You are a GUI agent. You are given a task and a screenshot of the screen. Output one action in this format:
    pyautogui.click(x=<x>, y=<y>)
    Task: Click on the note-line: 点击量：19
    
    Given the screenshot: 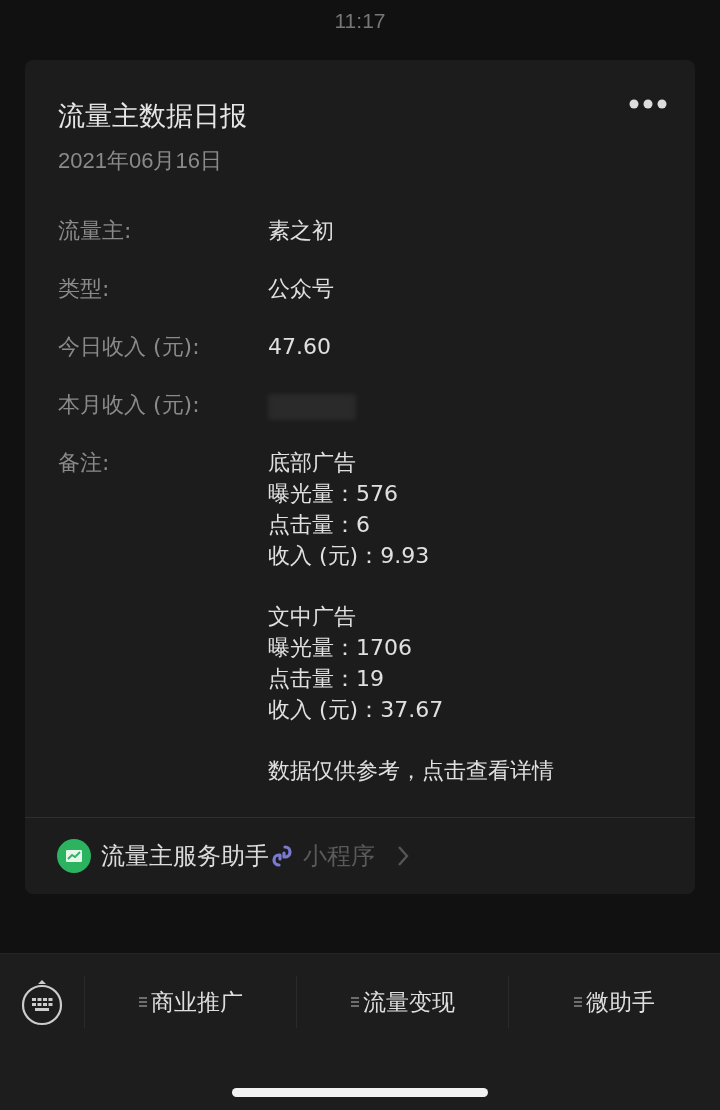 What is the action you would take?
    pyautogui.click(x=326, y=679)
    